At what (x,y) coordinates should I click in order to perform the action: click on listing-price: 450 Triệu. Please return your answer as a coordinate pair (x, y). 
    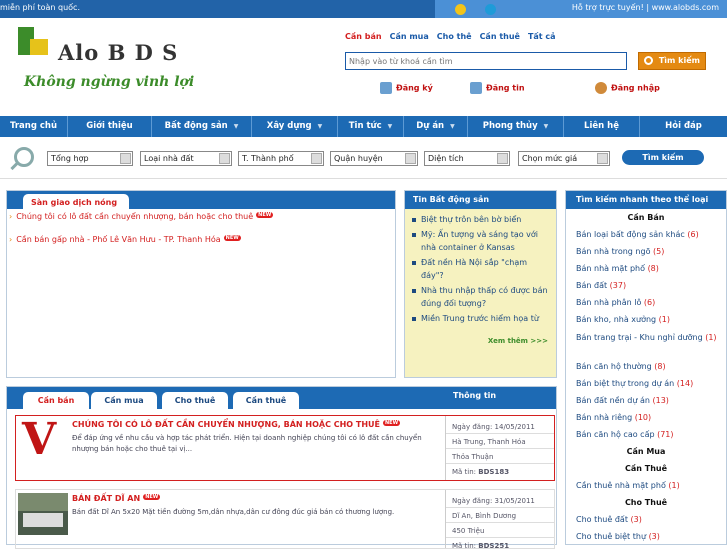
    Looking at the image, I should click on (500, 531).